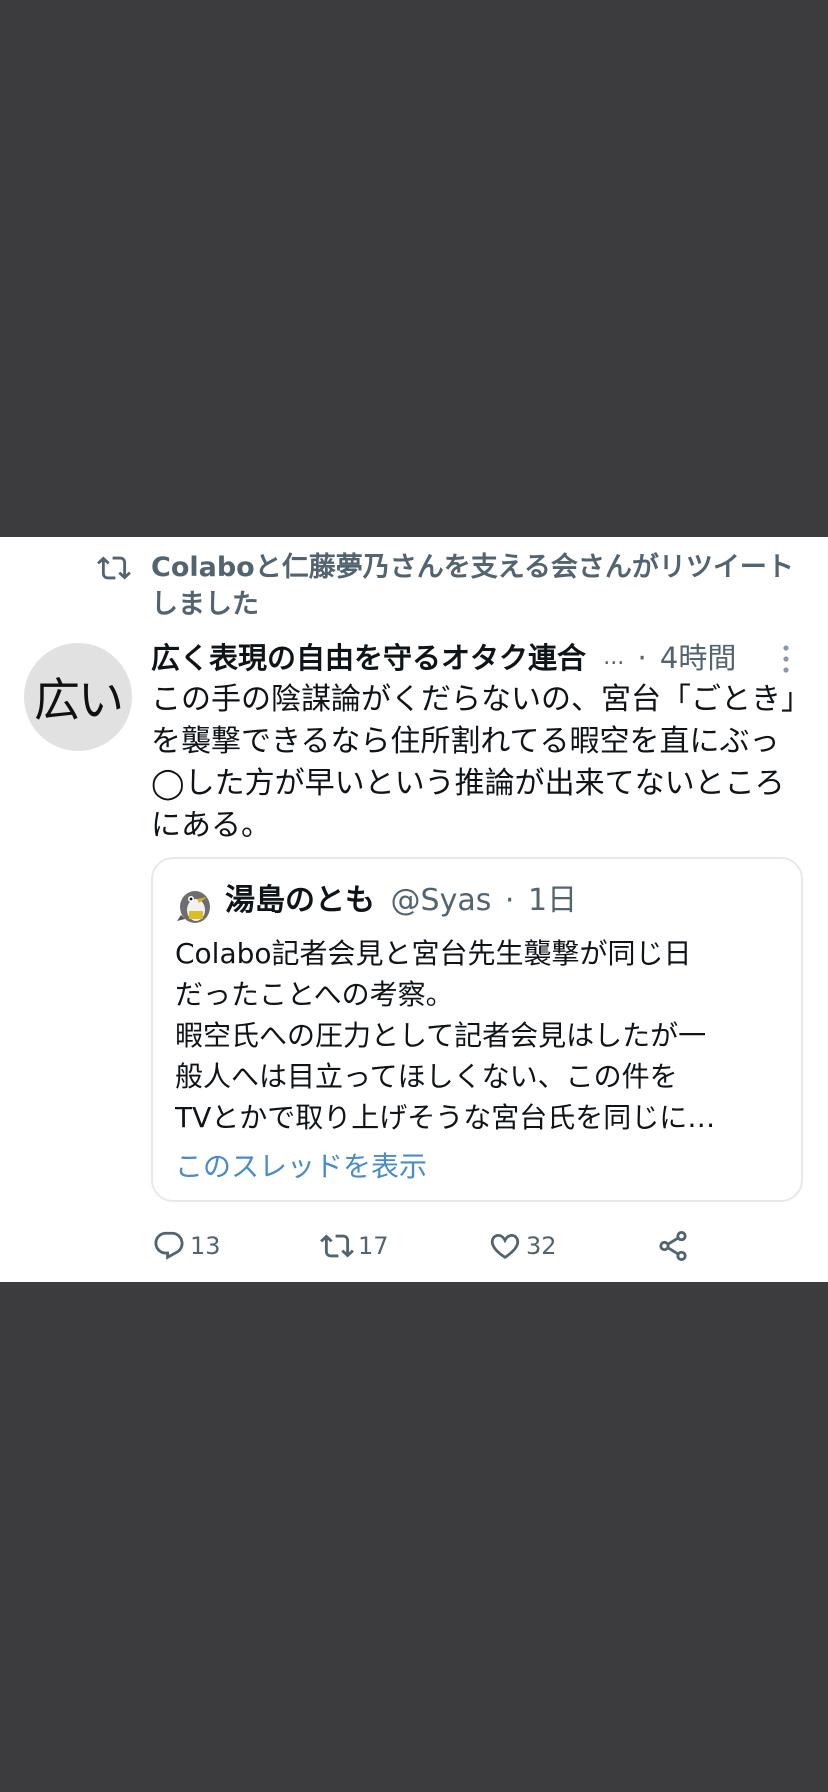 This screenshot has width=828, height=1792. I want to click on show-thread-link: このスレッドを表示, so click(301, 1167).